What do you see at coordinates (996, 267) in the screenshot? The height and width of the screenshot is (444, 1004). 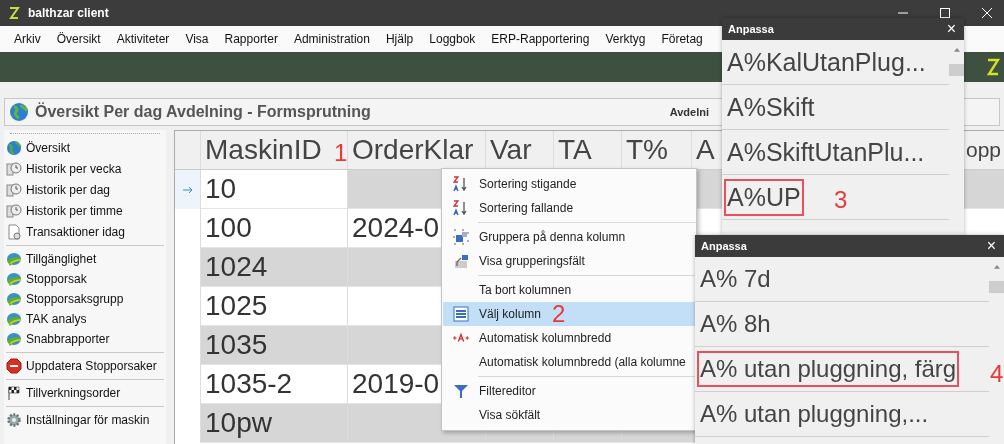 I see `scroll-up-icon` at bounding box center [996, 267].